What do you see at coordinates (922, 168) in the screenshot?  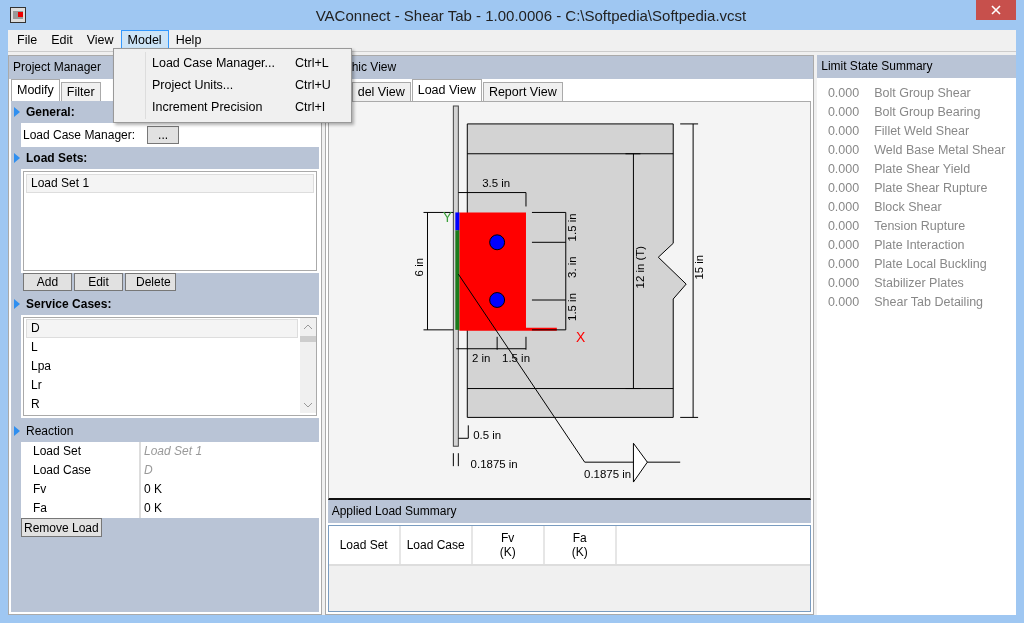 I see `limit-state-name: Plate Shear Yield` at bounding box center [922, 168].